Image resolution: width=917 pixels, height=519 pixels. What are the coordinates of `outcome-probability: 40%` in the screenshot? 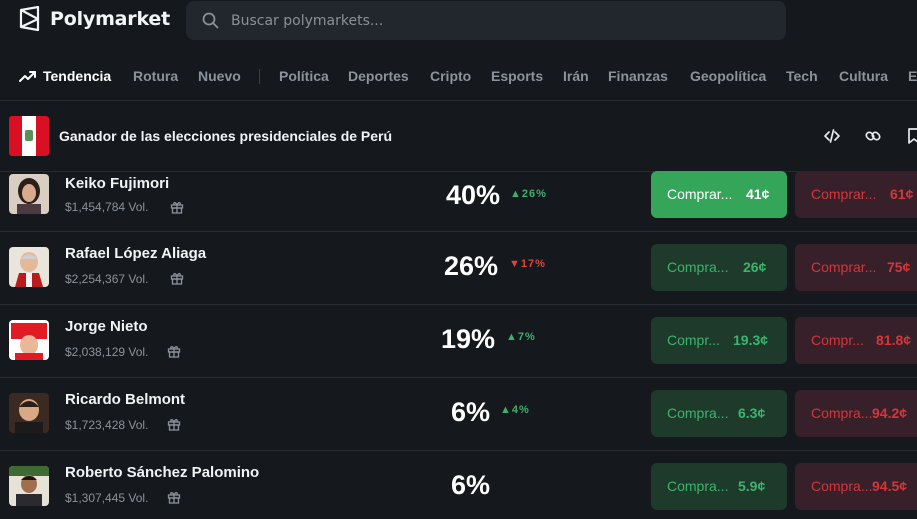 It's located at (472, 195).